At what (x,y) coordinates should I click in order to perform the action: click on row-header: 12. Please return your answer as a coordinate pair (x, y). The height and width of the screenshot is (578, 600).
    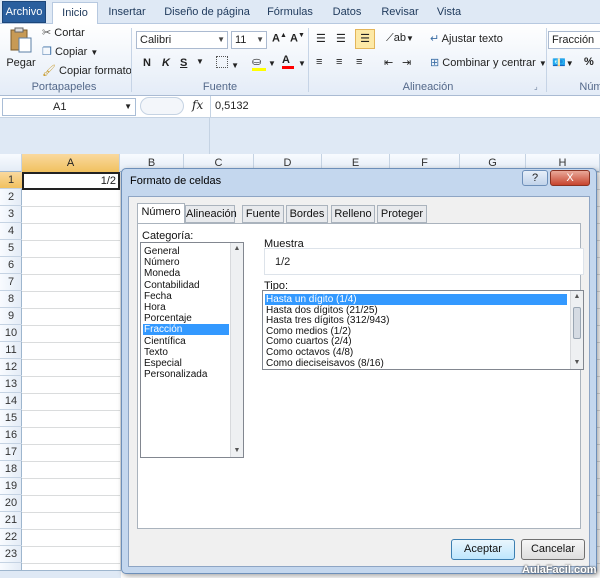
    Looking at the image, I should click on (11, 367).